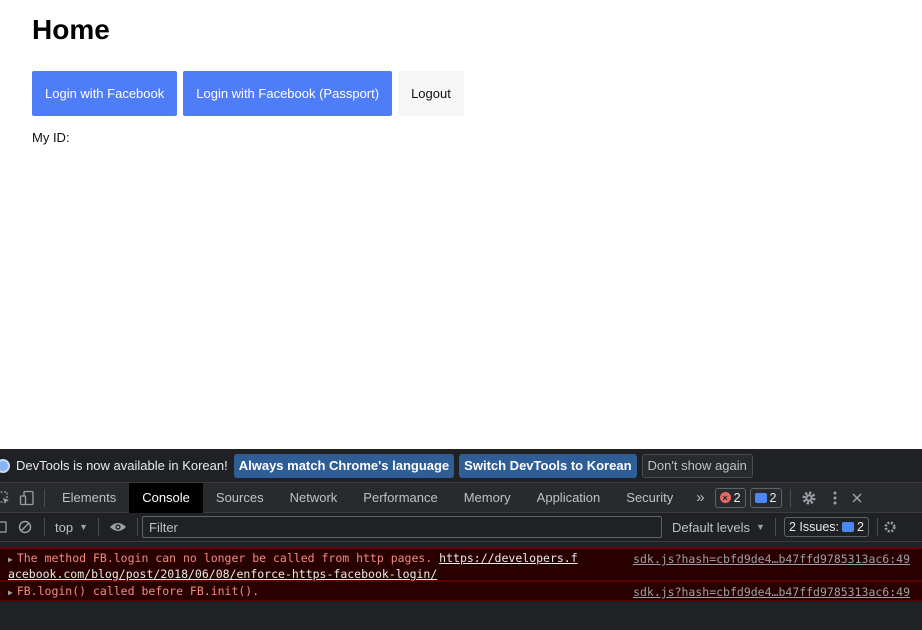 The width and height of the screenshot is (922, 630). I want to click on inspect-element-icon, so click(7, 498).